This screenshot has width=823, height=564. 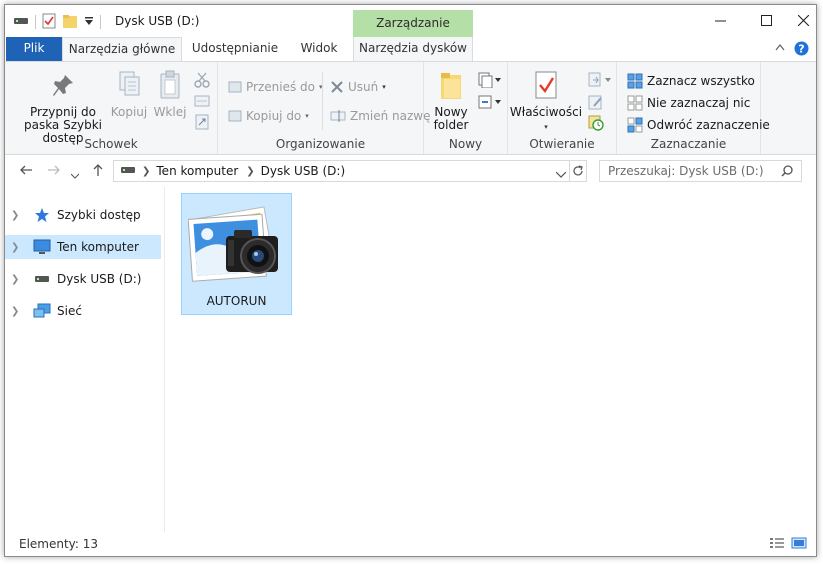 I want to click on nav-label: Dysk USB (D:), so click(x=99, y=279).